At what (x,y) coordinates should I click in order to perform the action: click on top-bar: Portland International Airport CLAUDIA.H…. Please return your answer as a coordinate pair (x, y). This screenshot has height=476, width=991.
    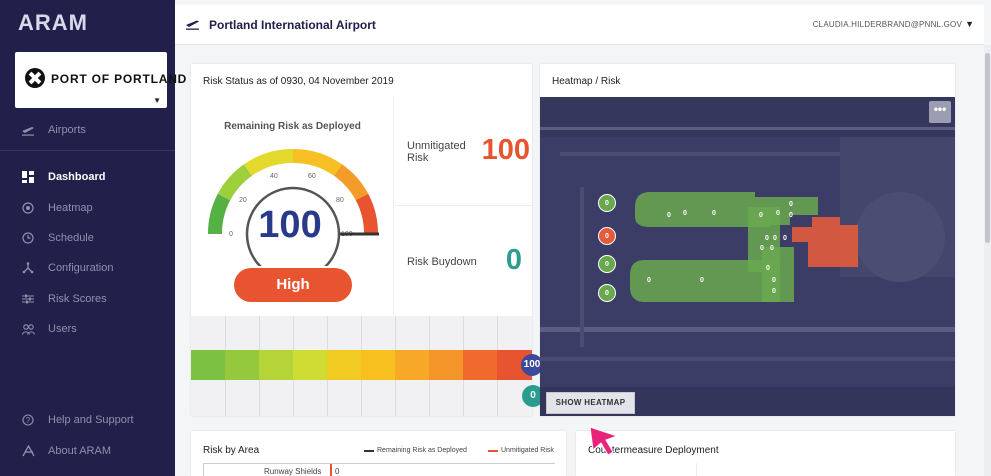
    Looking at the image, I should click on (579, 25).